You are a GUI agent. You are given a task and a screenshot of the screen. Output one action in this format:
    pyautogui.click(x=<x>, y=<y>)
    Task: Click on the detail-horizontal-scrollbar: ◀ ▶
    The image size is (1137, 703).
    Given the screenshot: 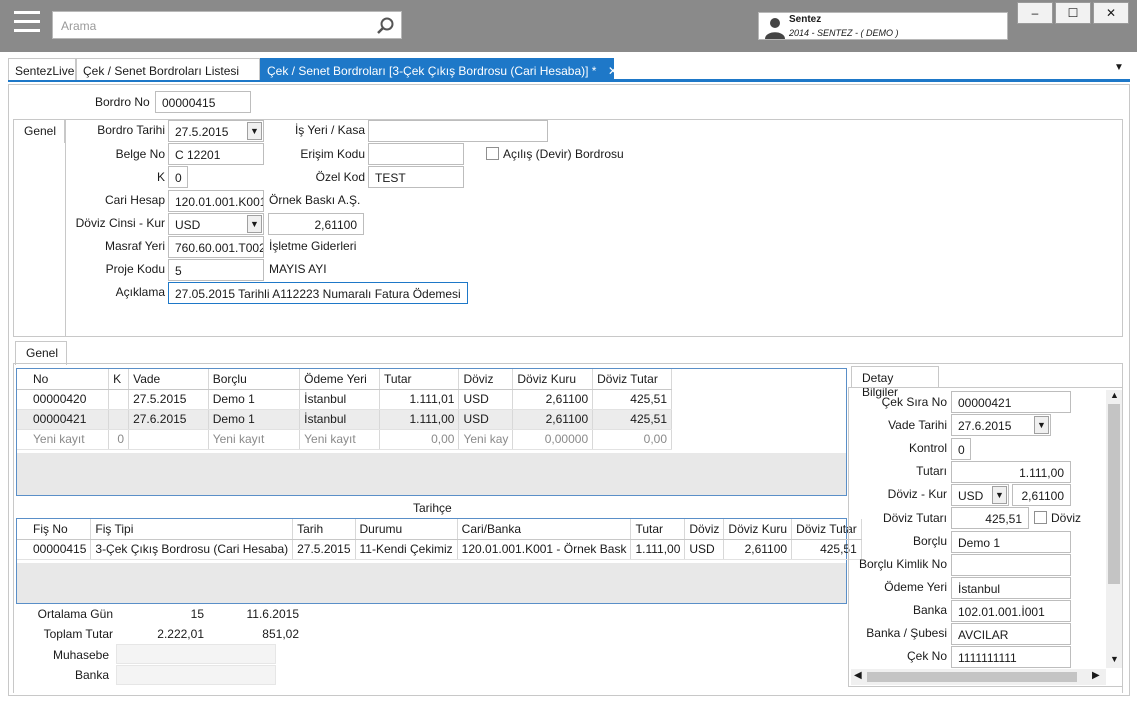 What is the action you would take?
    pyautogui.click(x=978, y=677)
    